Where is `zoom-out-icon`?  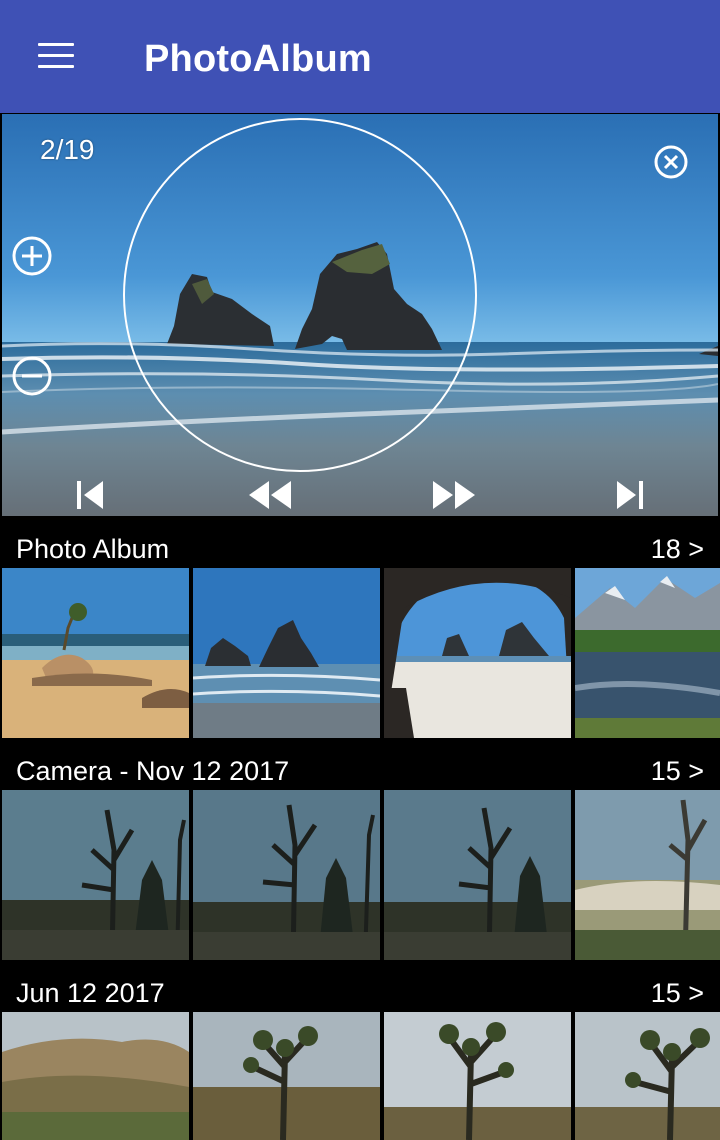 zoom-out-icon is located at coordinates (32, 376).